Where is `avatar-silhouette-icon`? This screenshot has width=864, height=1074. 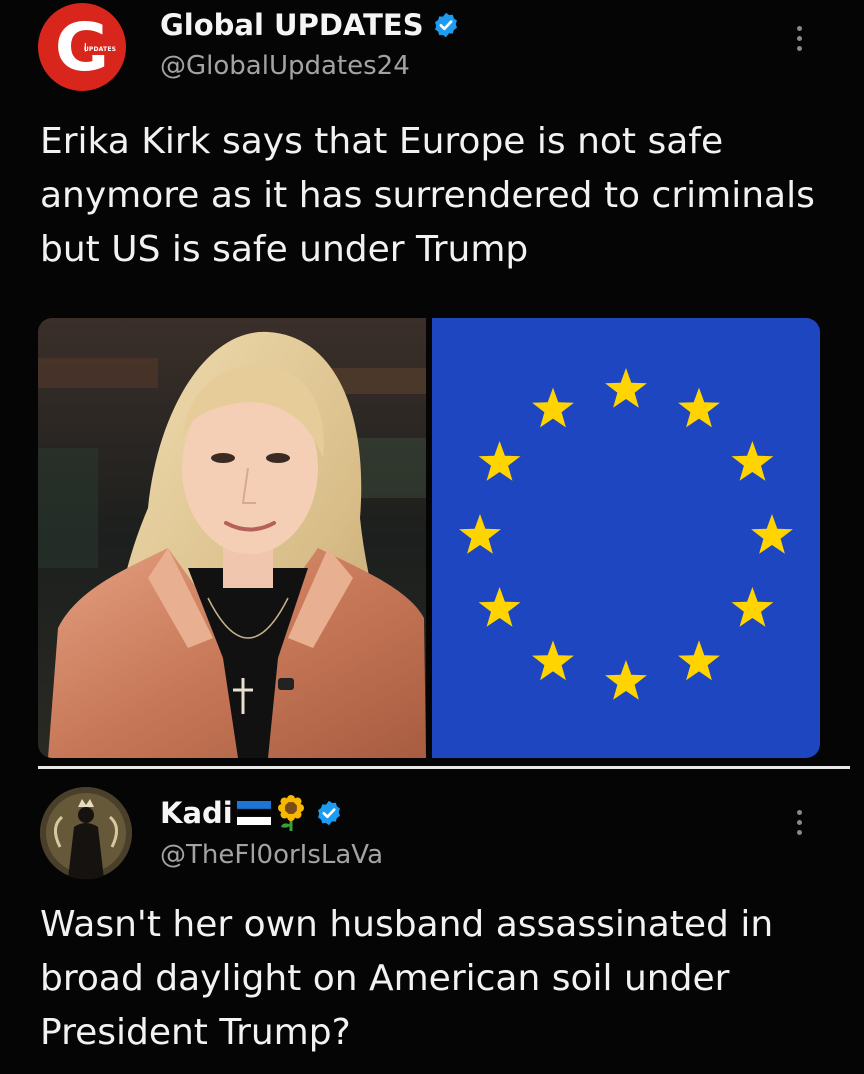
avatar-silhouette-icon is located at coordinates (86, 833).